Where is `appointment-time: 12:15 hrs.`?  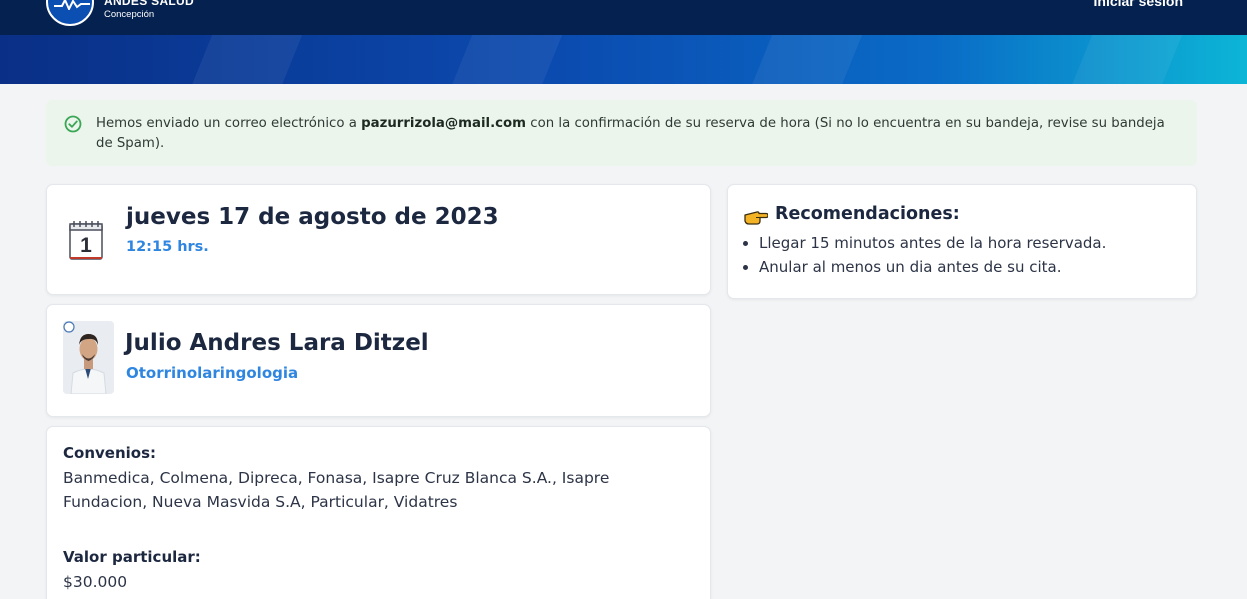
appointment-time: 12:15 hrs. is located at coordinates (167, 247).